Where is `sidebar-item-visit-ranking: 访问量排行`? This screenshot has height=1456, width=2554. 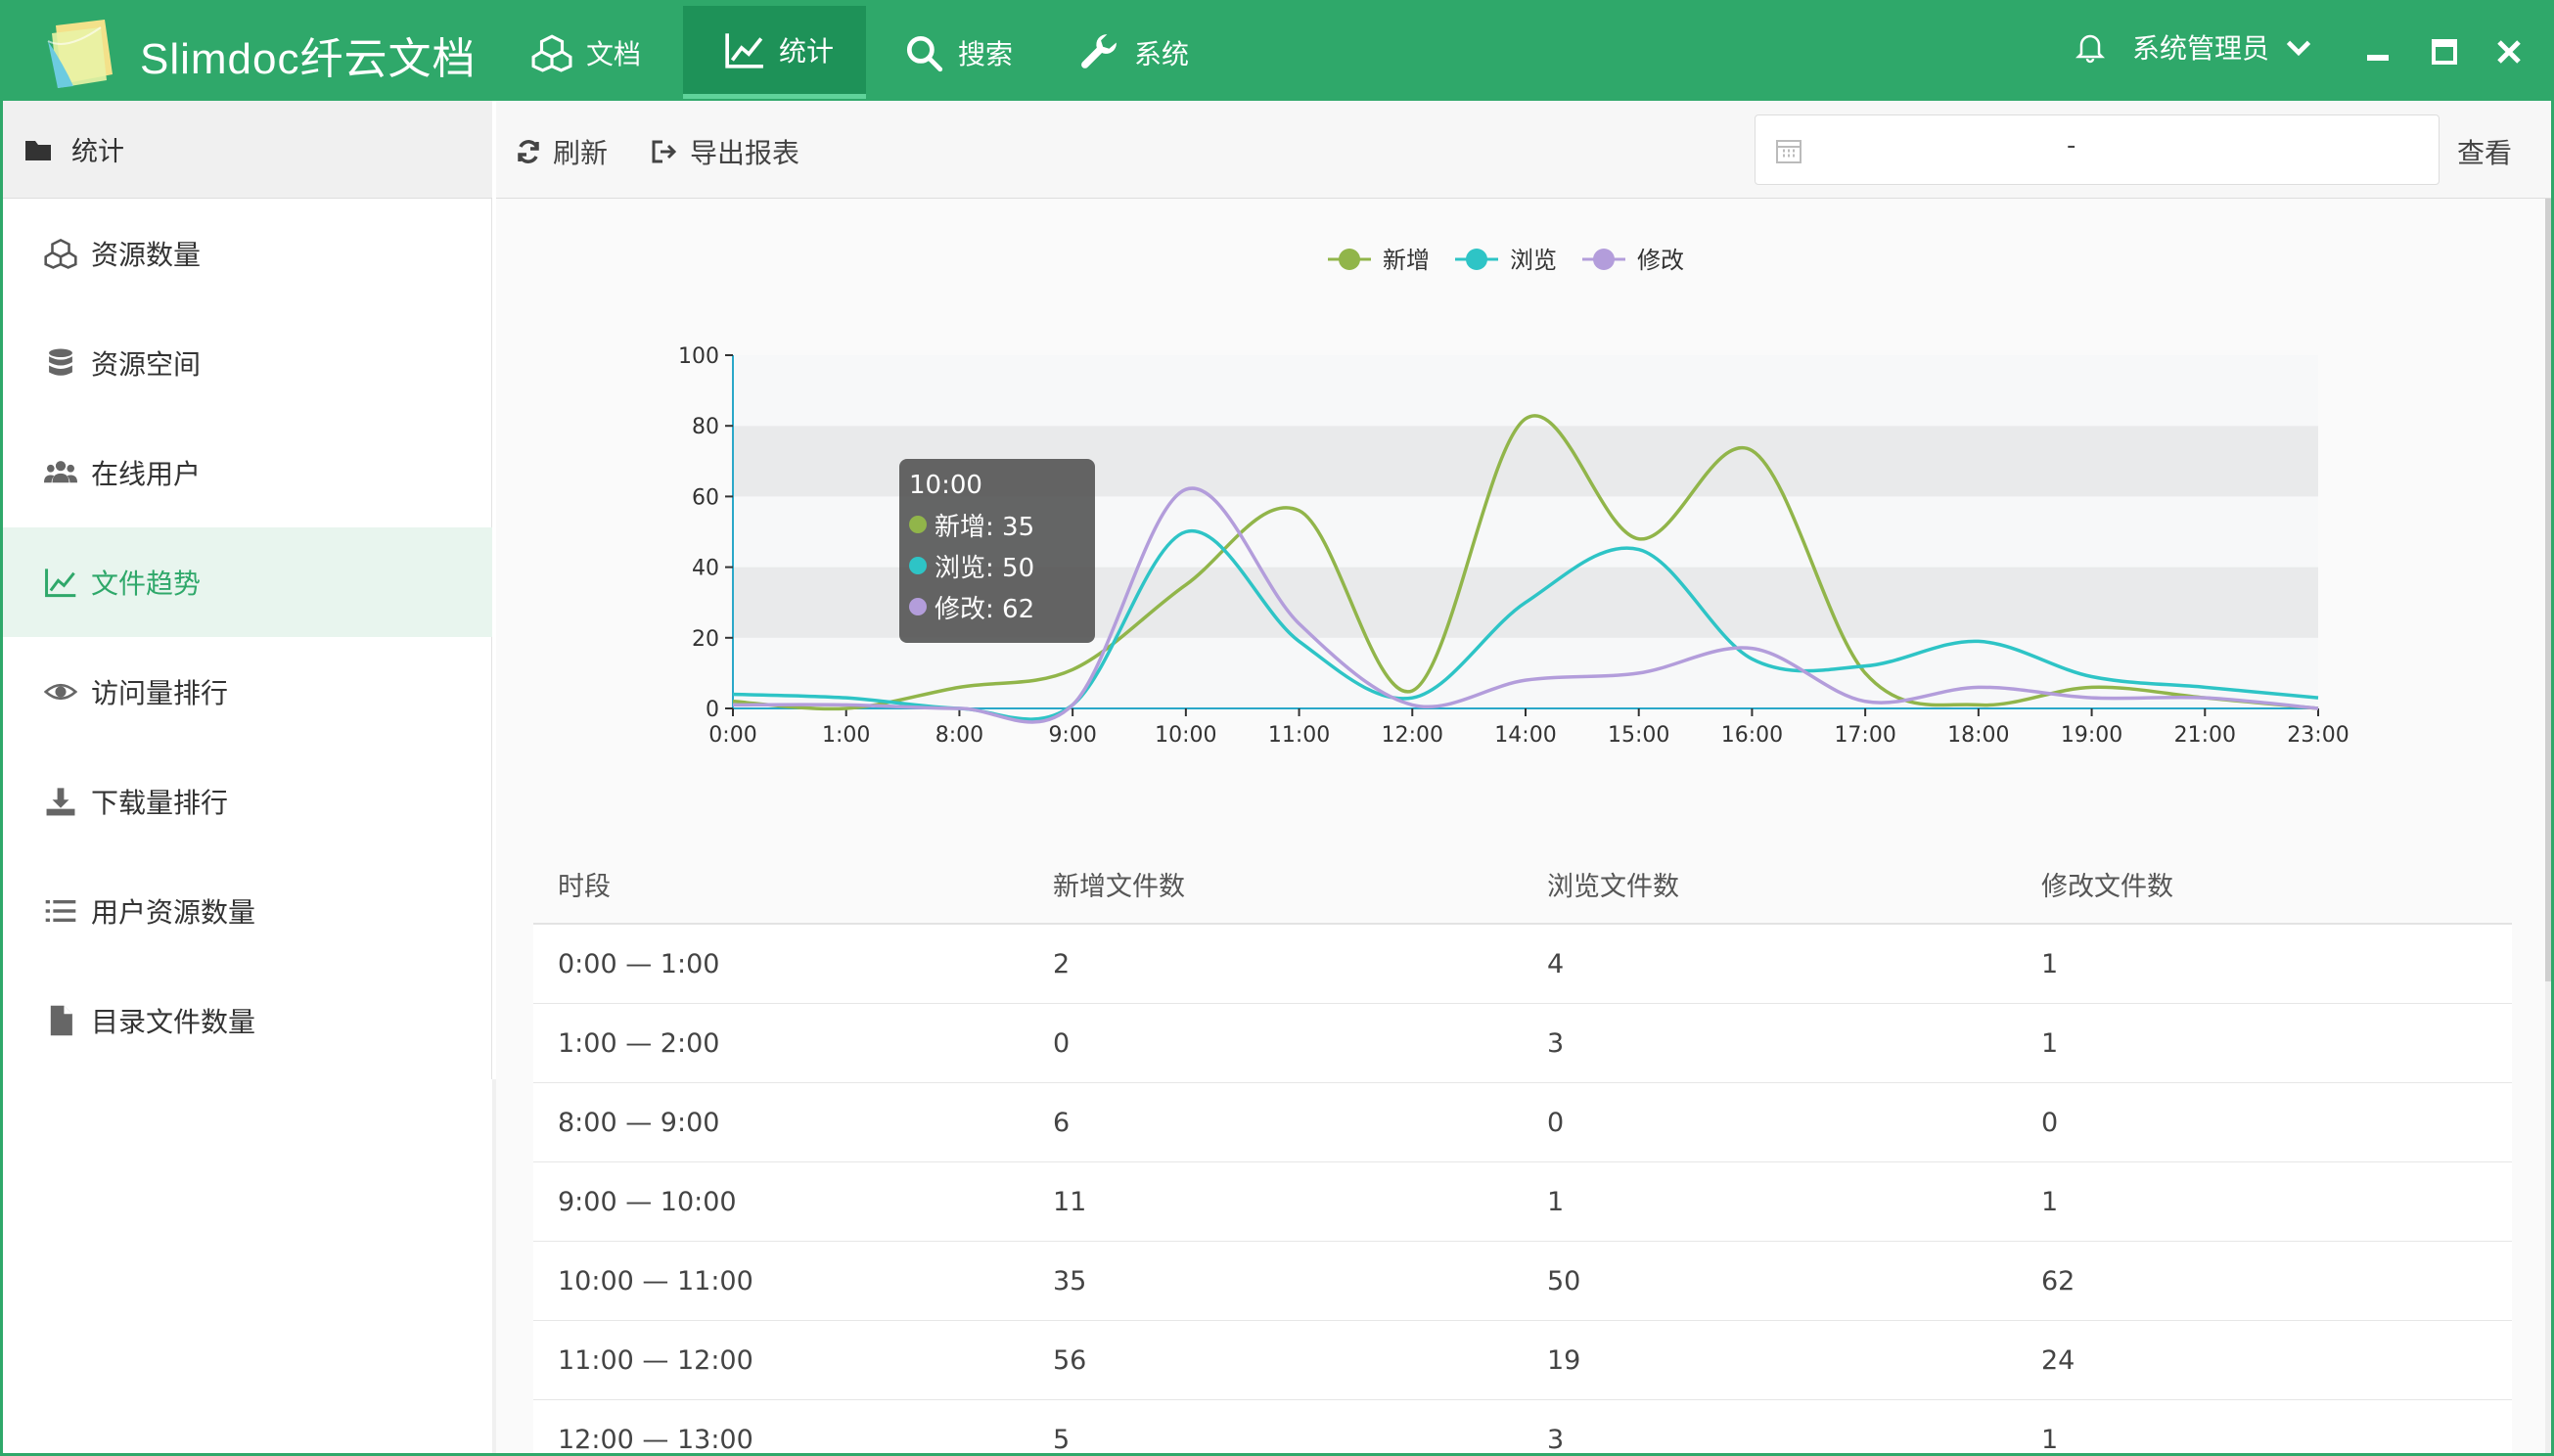
sidebar-item-visit-ranking: 访问量排行 is located at coordinates (247, 692).